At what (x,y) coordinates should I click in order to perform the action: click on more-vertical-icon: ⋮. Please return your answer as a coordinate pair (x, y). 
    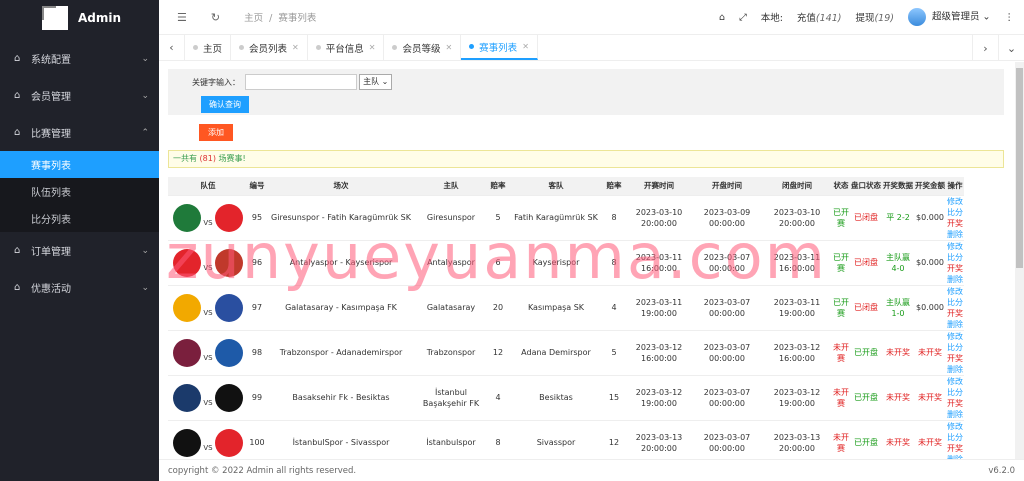
    Looking at the image, I should click on (1010, 17).